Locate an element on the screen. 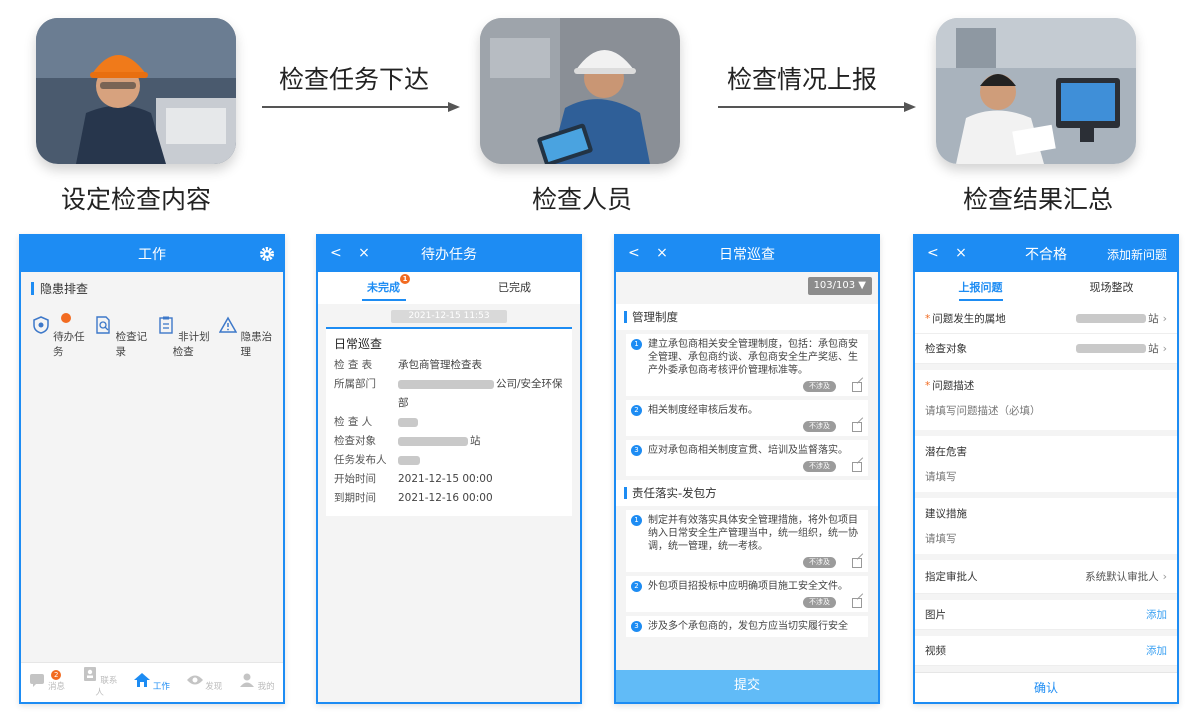  date-stamp: 2021-12-15 11:53 is located at coordinates (449, 316).